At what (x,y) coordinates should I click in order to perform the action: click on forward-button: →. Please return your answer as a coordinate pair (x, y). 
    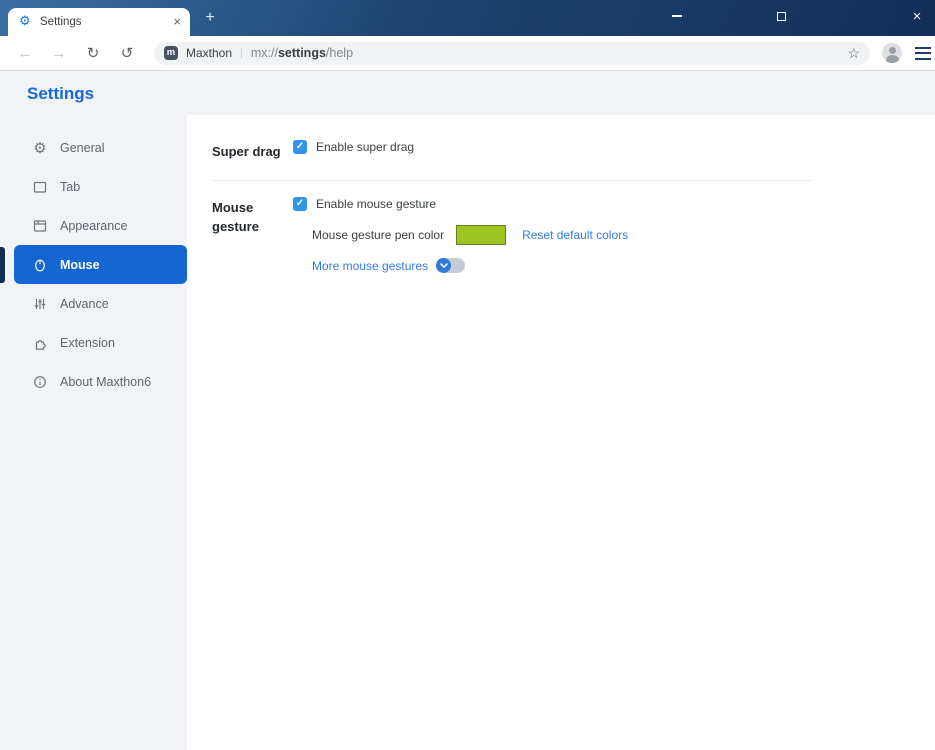
    Looking at the image, I should click on (59, 53).